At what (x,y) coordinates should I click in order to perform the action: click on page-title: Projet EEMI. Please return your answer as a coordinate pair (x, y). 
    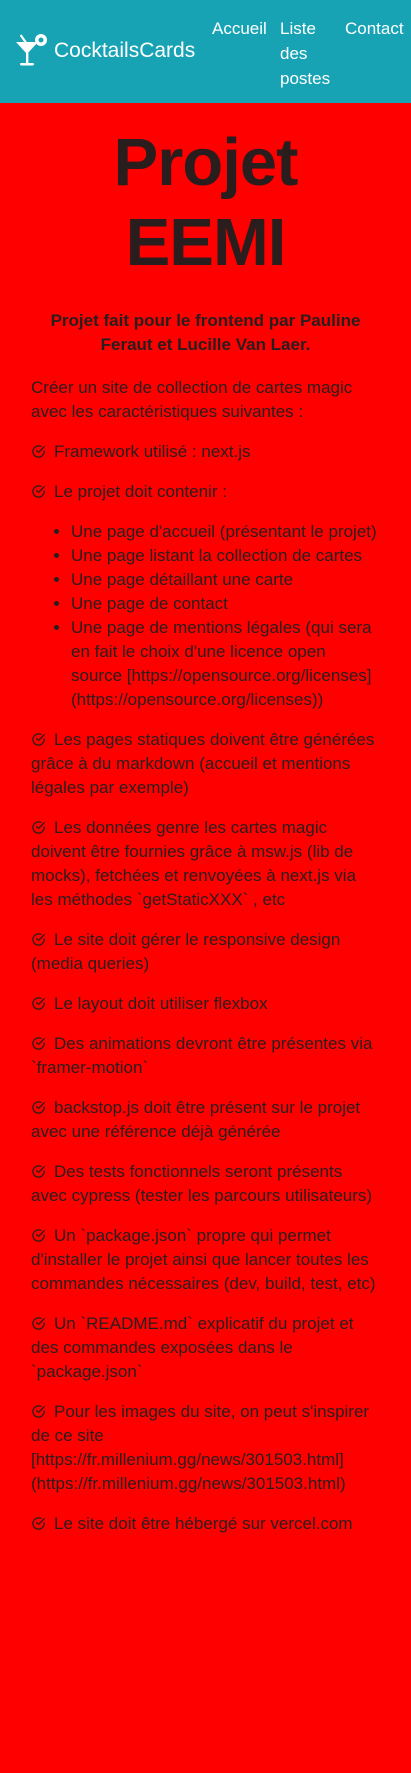
    Looking at the image, I should click on (206, 202).